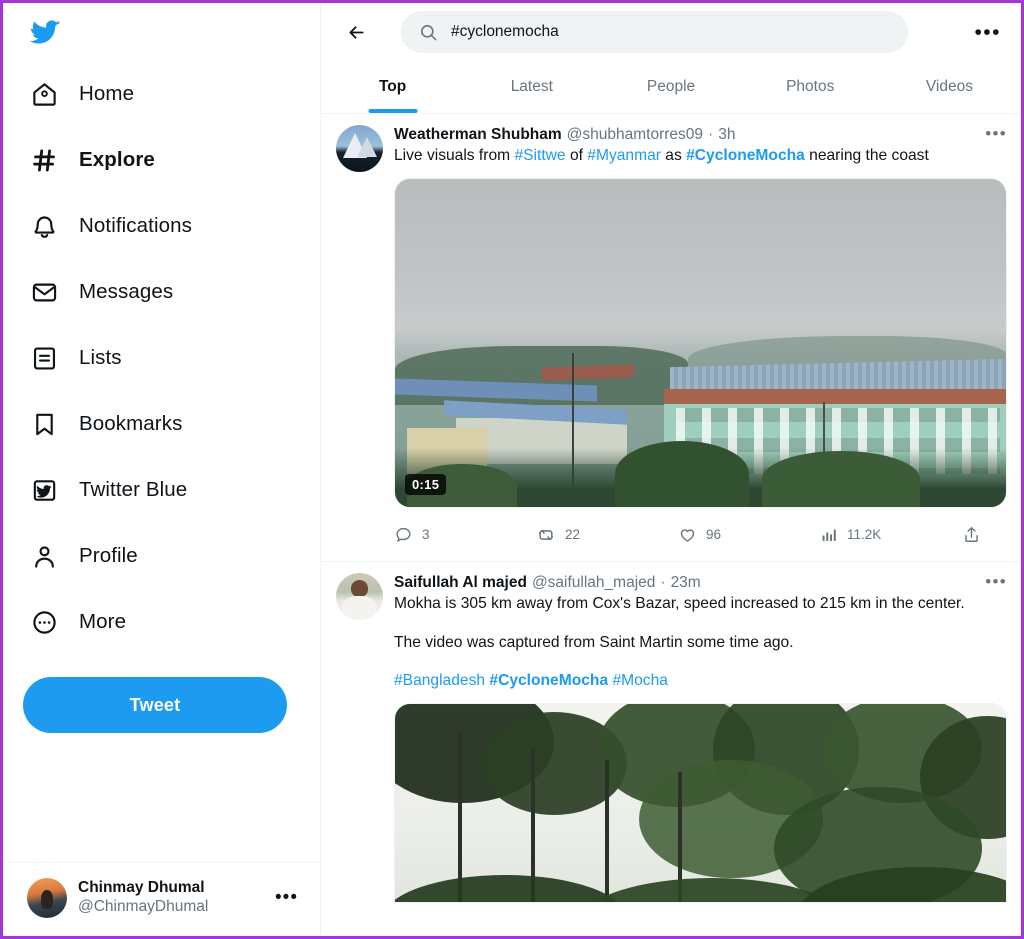 This screenshot has width=1024, height=939. Describe the element at coordinates (810, 87) in the screenshot. I see `tab-photos: Photos` at that location.